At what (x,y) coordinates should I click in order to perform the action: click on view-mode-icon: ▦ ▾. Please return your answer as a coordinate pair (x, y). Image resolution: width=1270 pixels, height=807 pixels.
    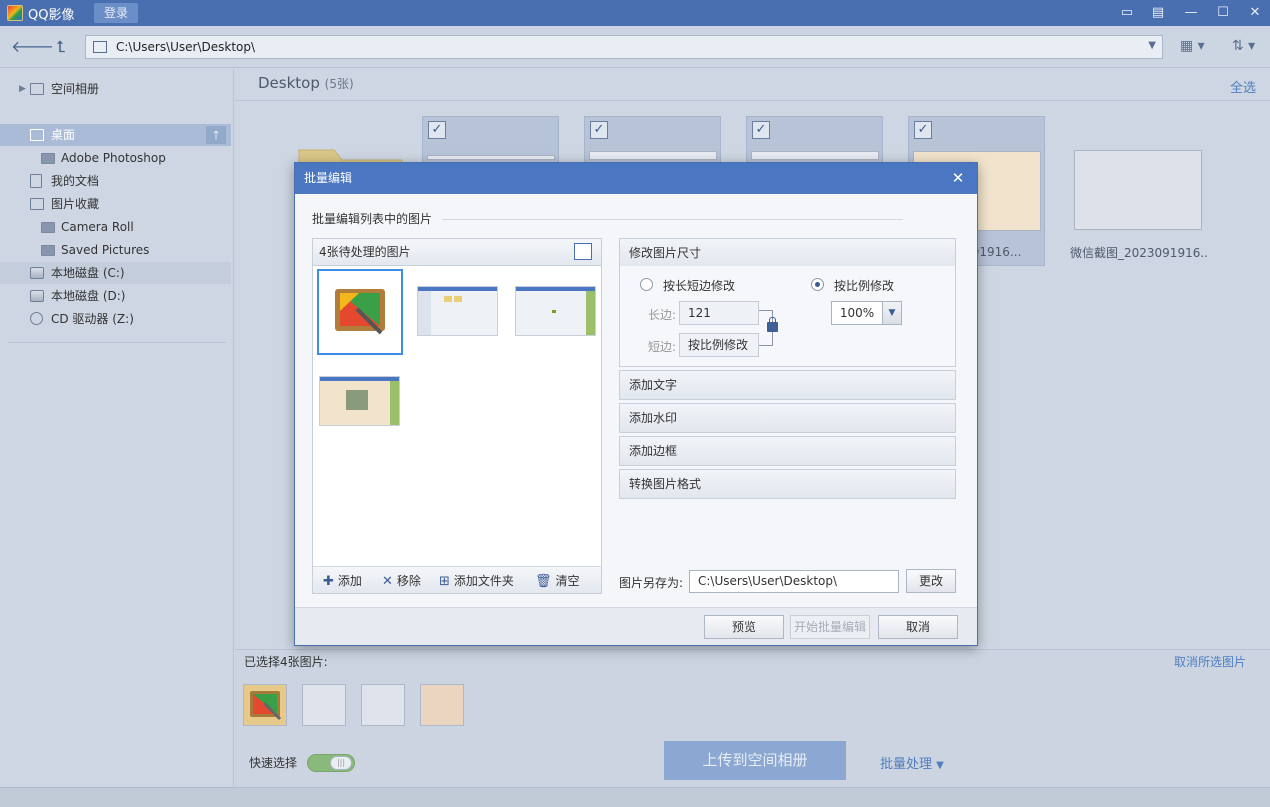
    Looking at the image, I should click on (1192, 46).